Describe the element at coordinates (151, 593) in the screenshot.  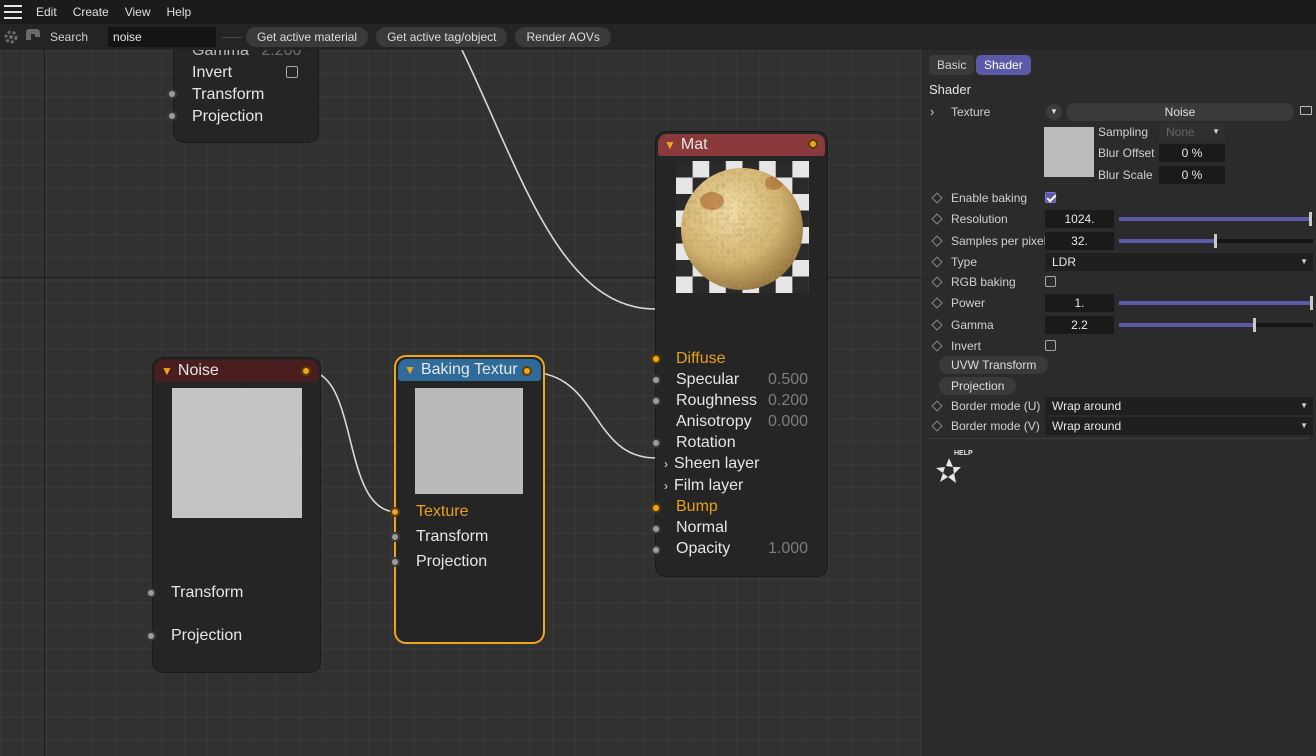
I see `port-noise-transform` at that location.